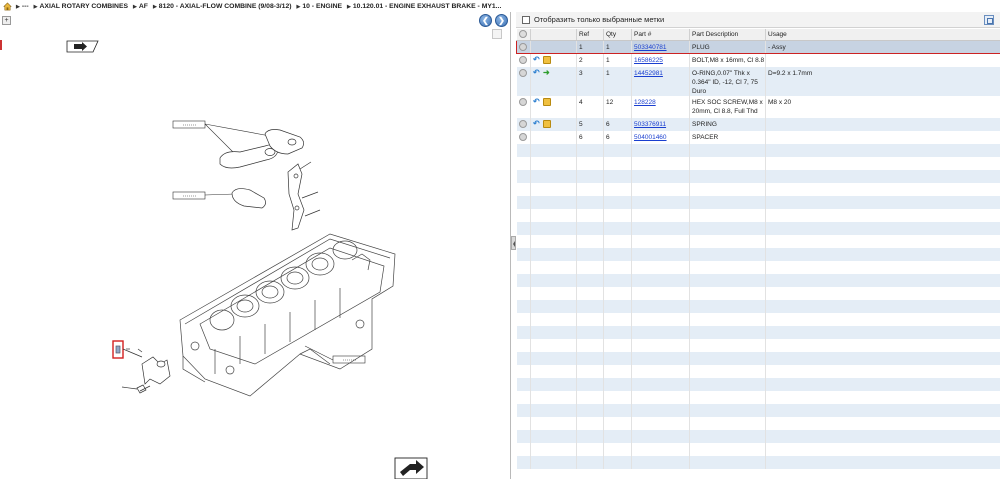 This screenshot has height=479, width=1000. I want to click on part-number-cell: 503376911, so click(660, 124).